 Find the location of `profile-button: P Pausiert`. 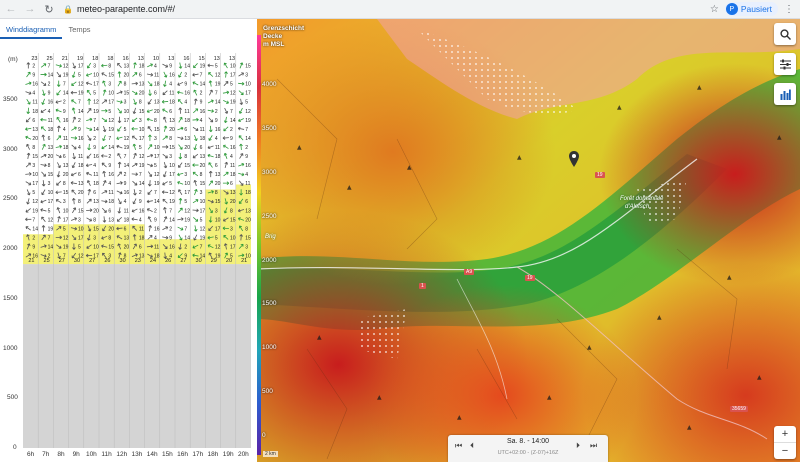

profile-button: P Pausiert is located at coordinates (751, 9).